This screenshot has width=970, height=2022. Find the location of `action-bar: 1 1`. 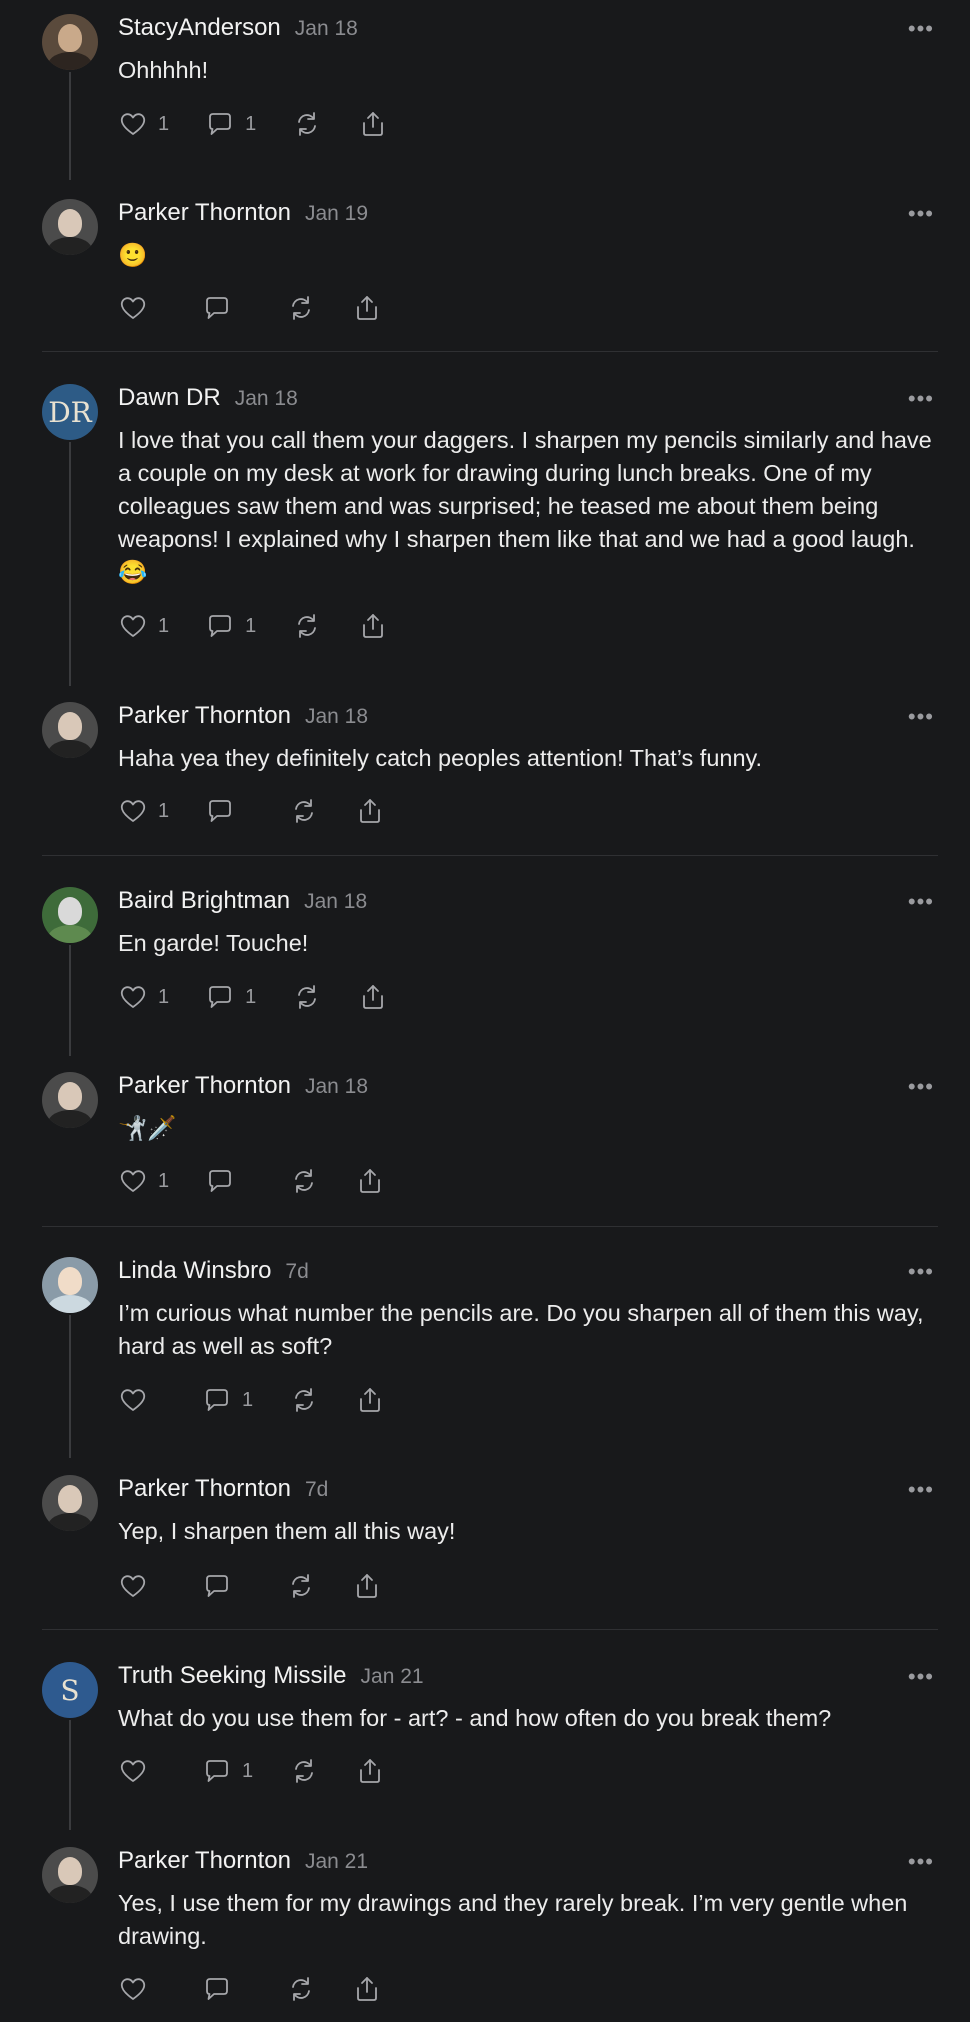

action-bar: 1 1 is located at coordinates (271, 997).